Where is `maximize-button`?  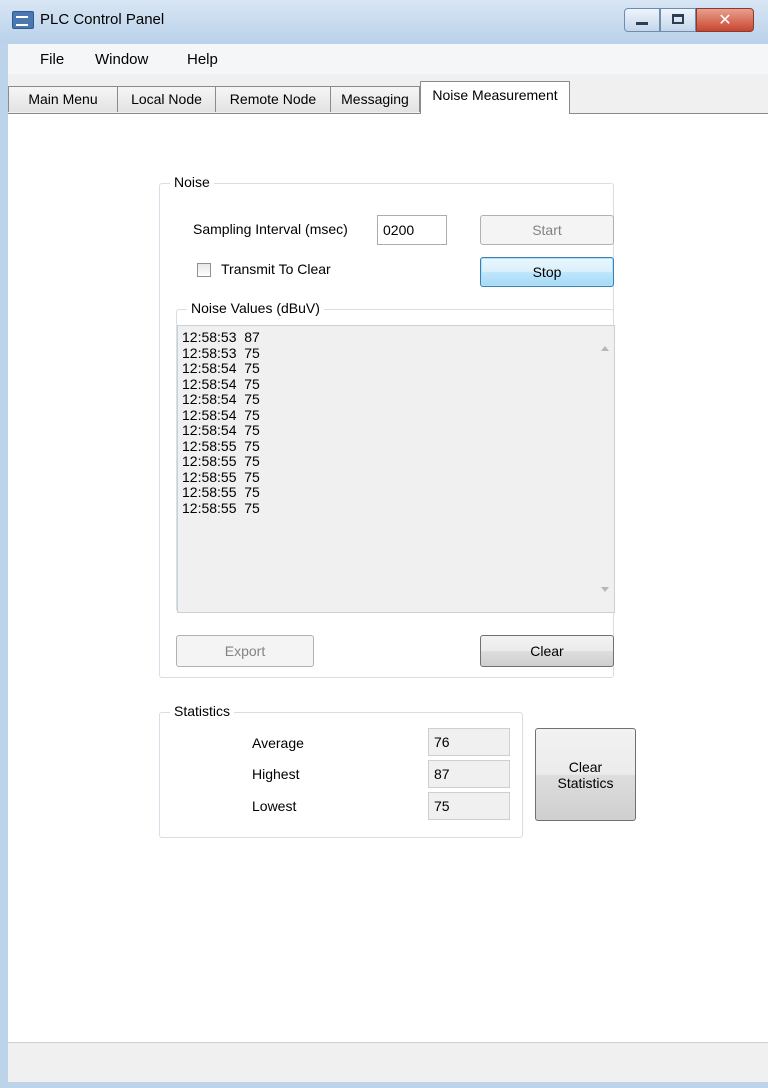
maximize-button is located at coordinates (678, 20).